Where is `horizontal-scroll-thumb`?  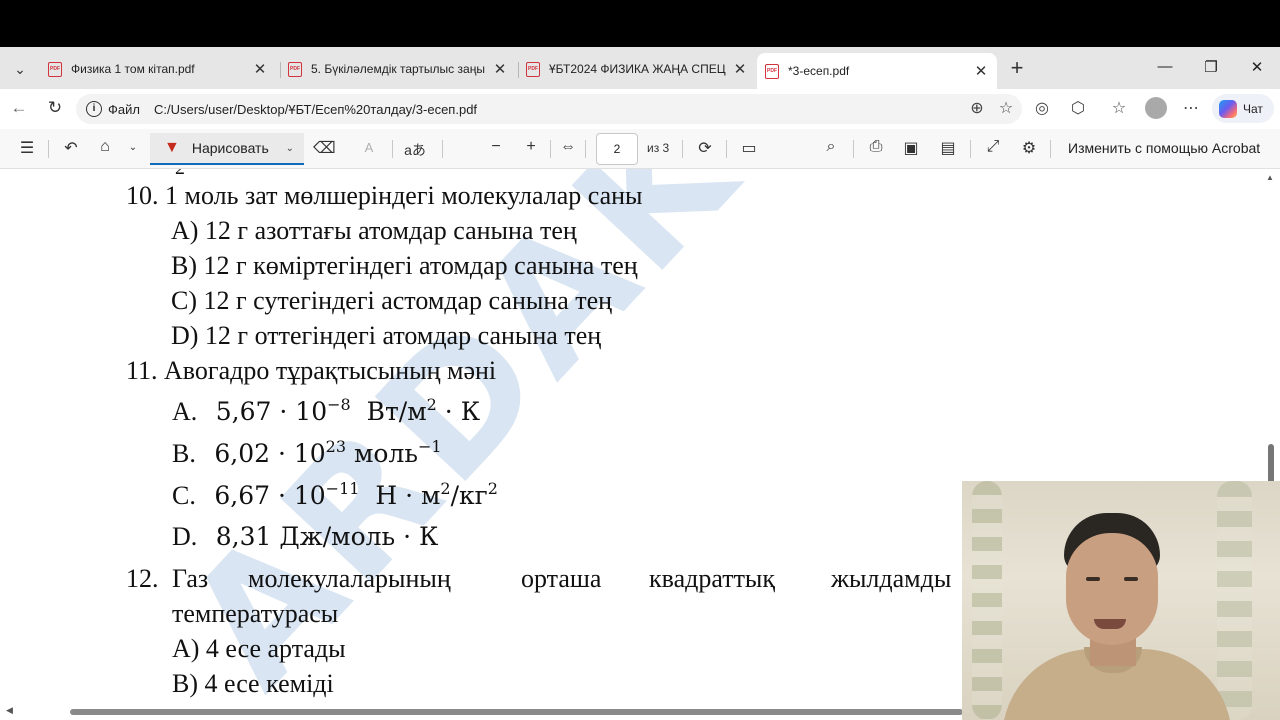 horizontal-scroll-thumb is located at coordinates (516, 712).